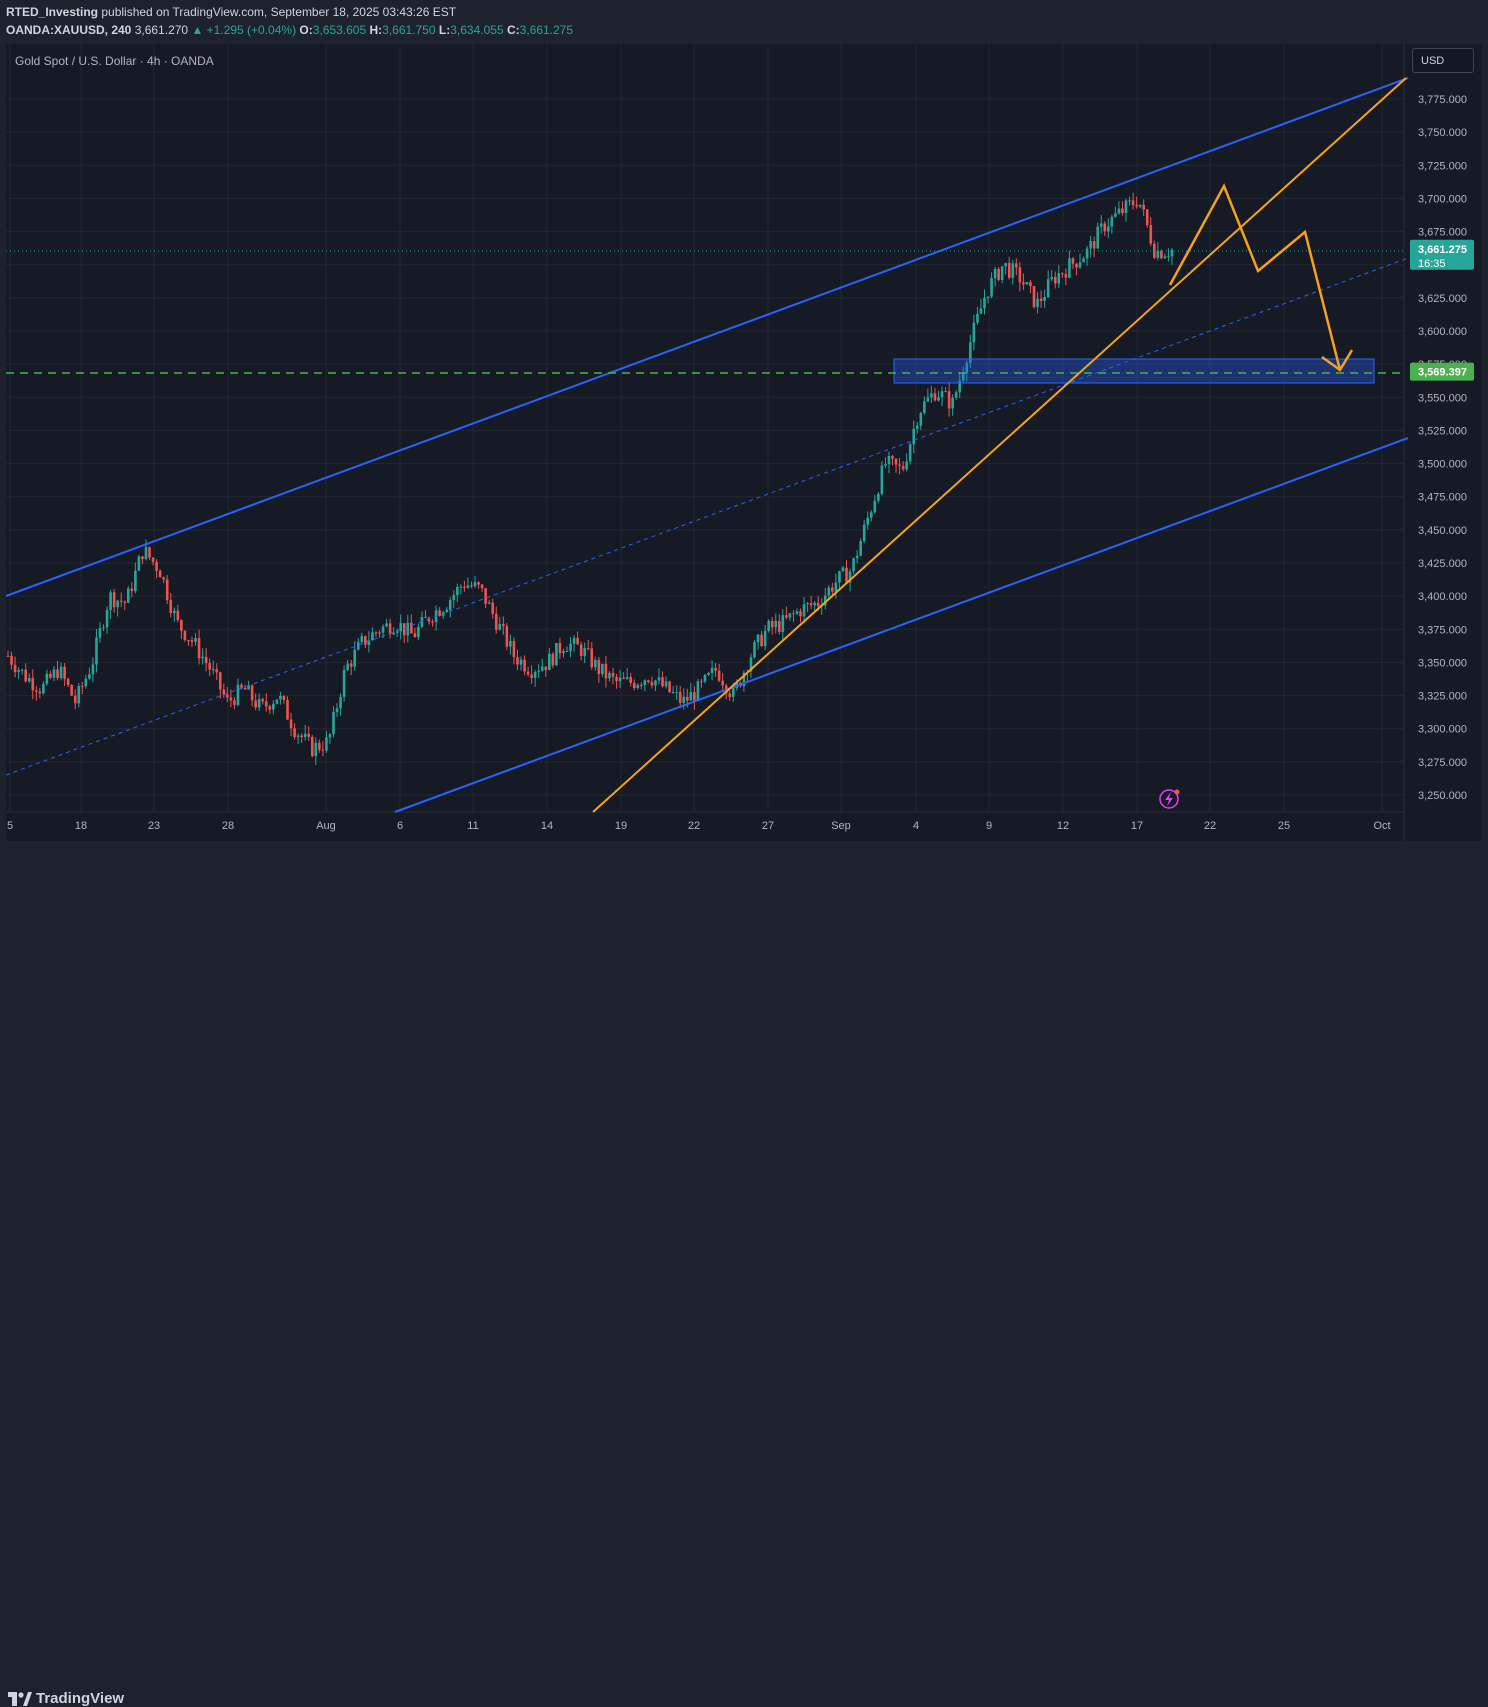 The width and height of the screenshot is (1488, 1707). What do you see at coordinates (1063, 826) in the screenshot?
I see `time-tick-label: 12` at bounding box center [1063, 826].